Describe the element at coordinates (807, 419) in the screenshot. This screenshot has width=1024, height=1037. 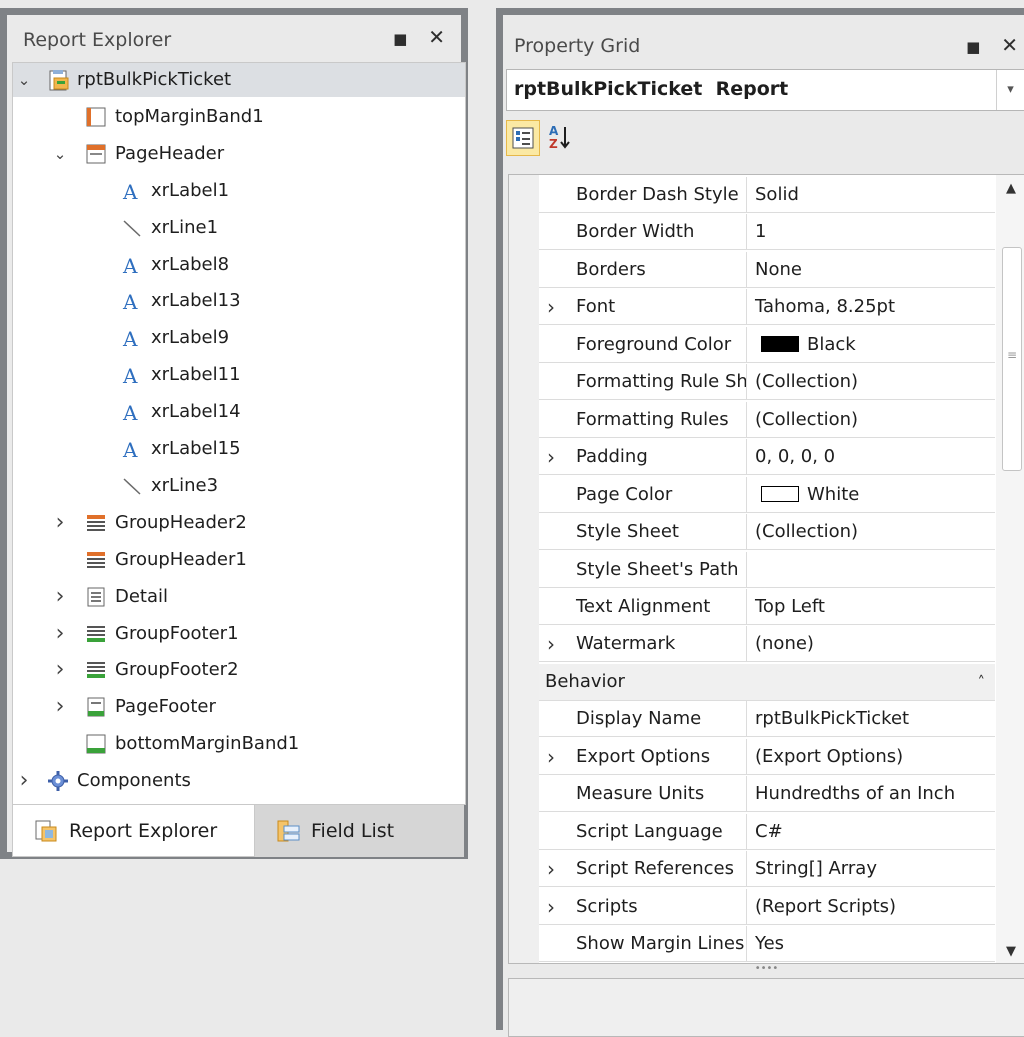
I see `property-value-text: (Collection)` at that location.